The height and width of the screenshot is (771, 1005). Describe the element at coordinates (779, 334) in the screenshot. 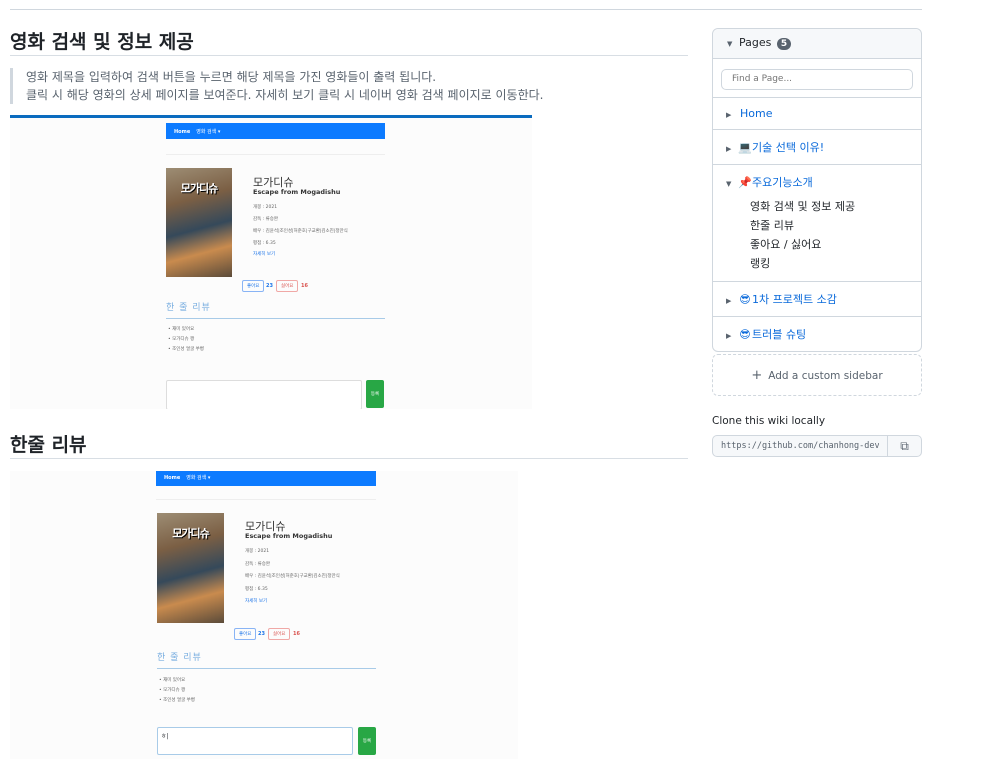

I see `sidebar-item-label: 트러블 슈팅` at that location.